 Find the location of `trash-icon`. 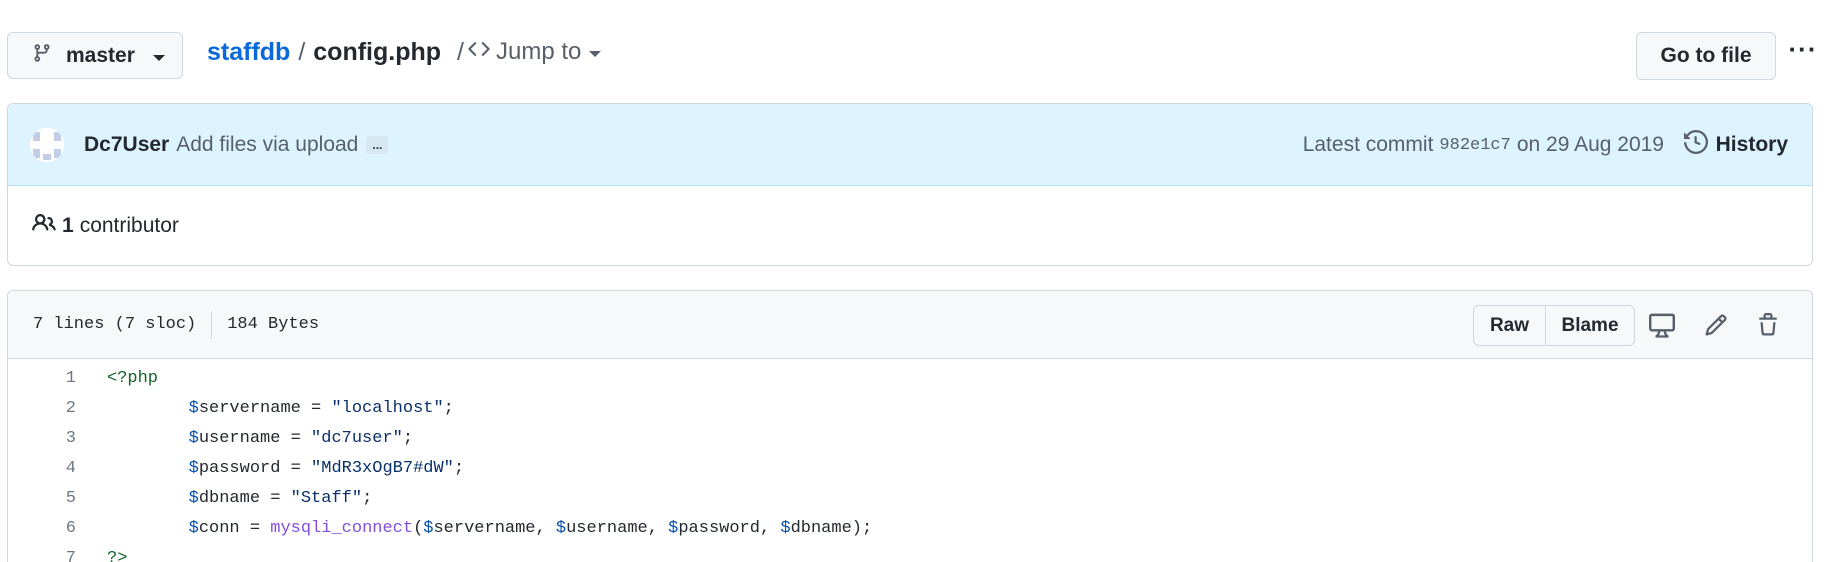

trash-icon is located at coordinates (1768, 325).